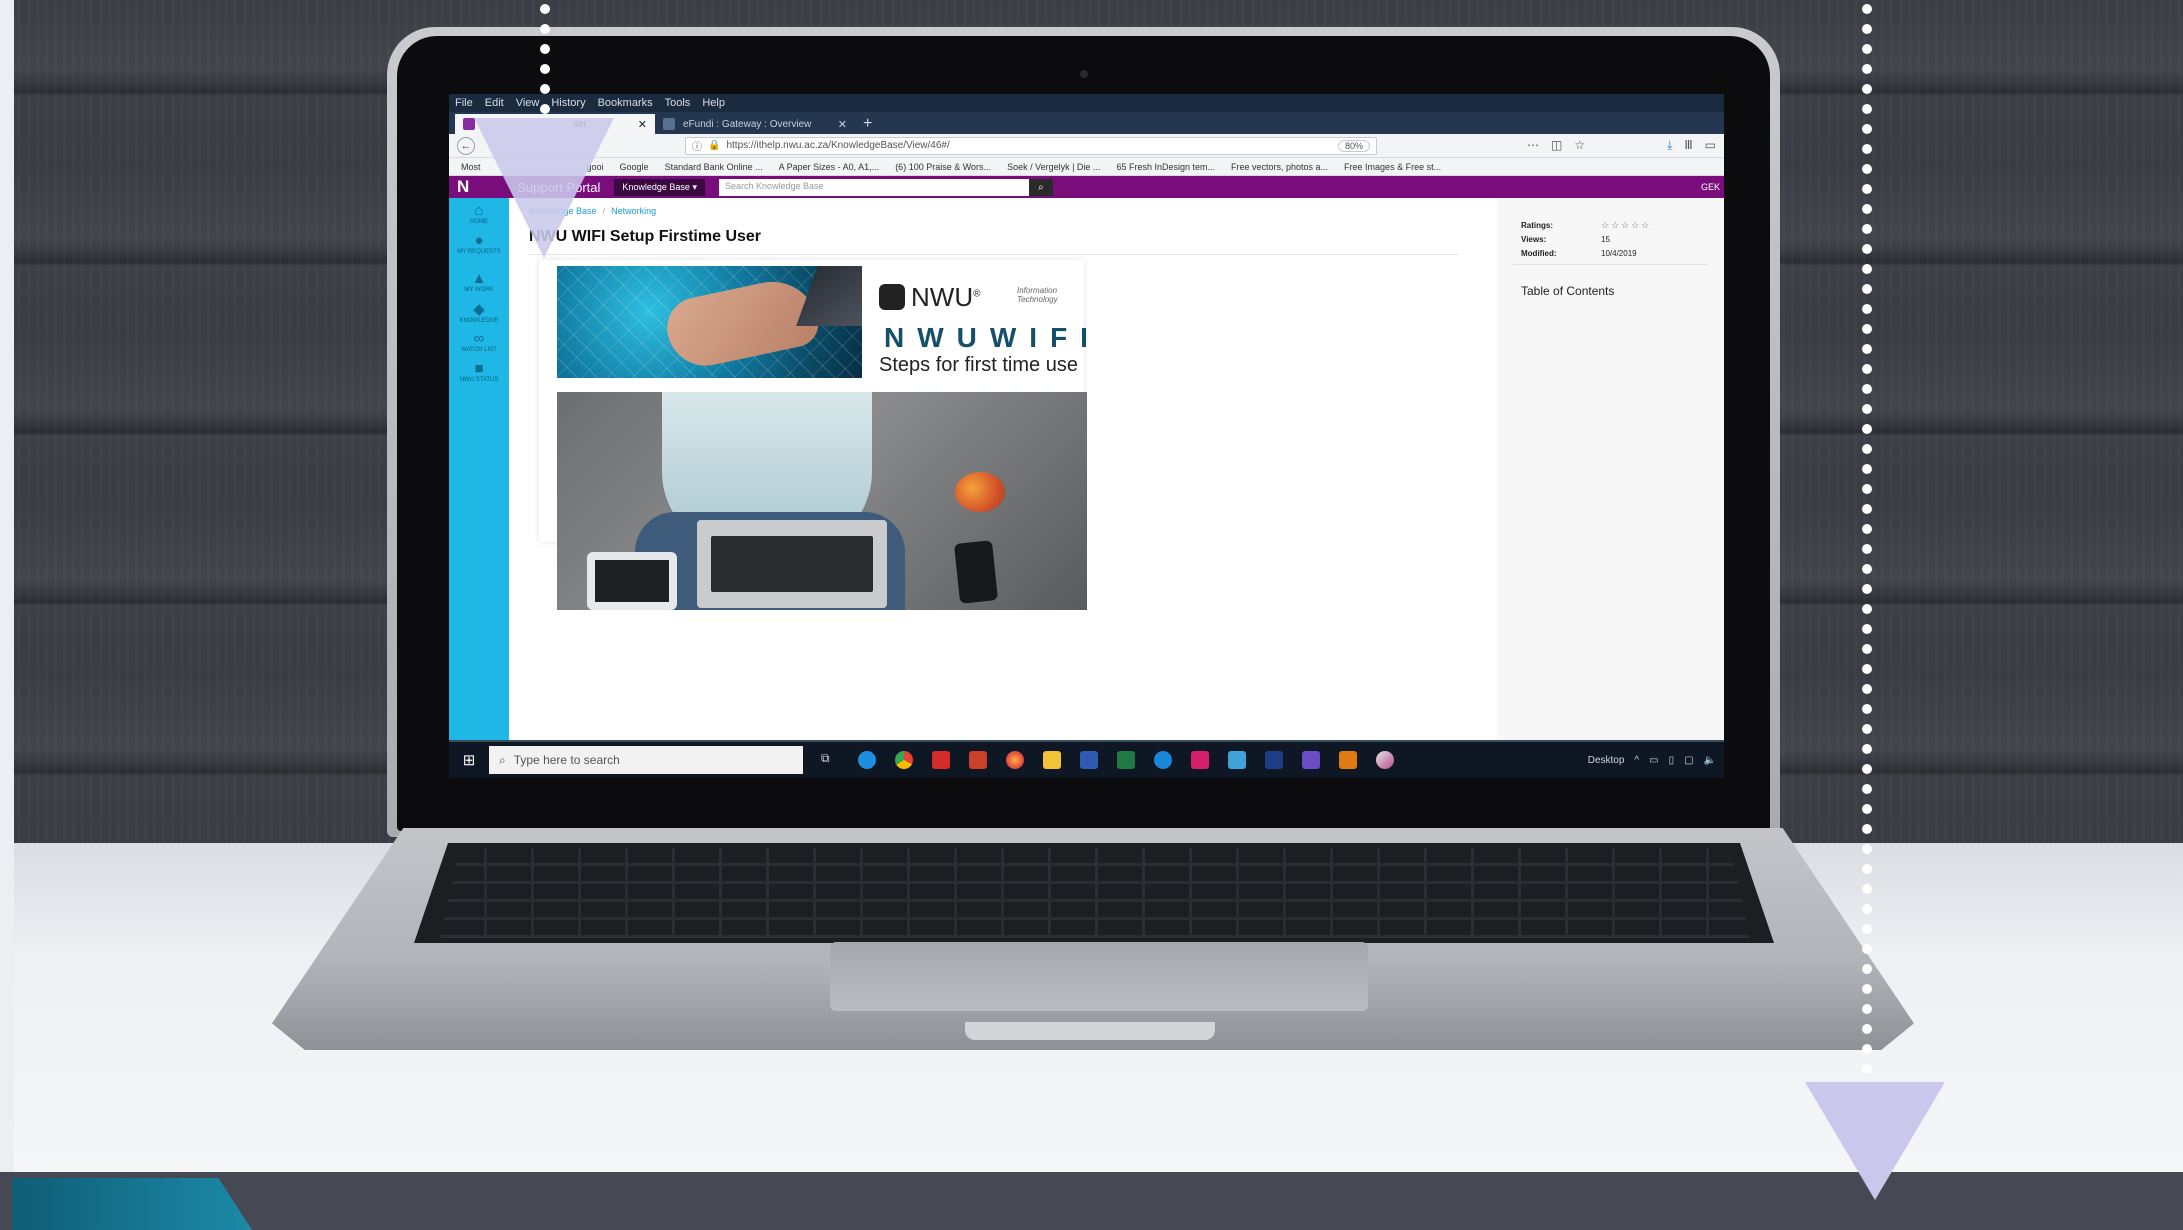  I want to click on menu-bookmarks: Bookmarks, so click(625, 103).